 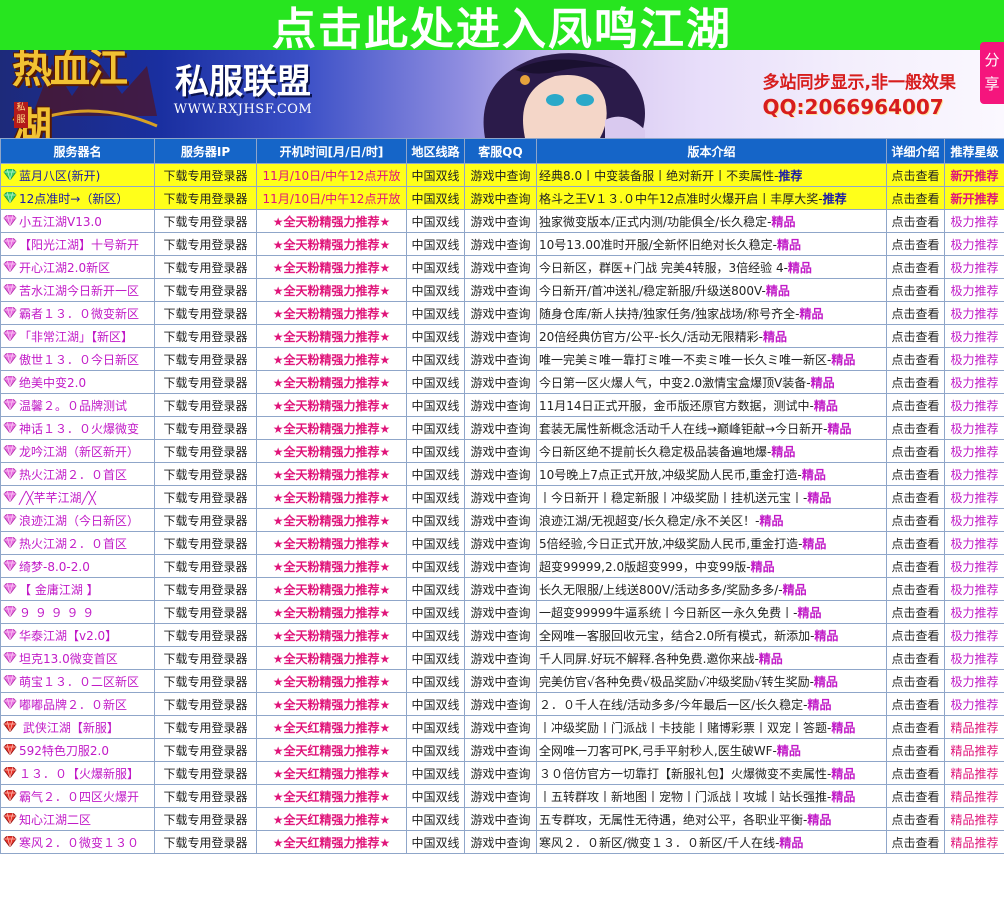 I want to click on server-name-link: 热火江湖２．０首区, so click(x=77, y=474).